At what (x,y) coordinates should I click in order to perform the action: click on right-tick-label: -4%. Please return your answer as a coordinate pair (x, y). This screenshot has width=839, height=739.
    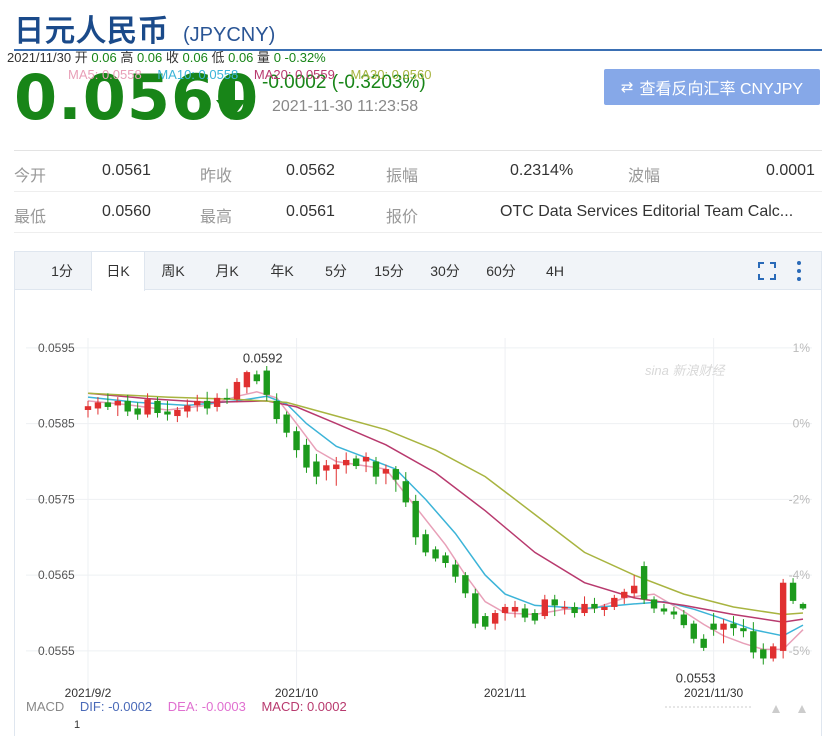
    Looking at the image, I should click on (800, 575).